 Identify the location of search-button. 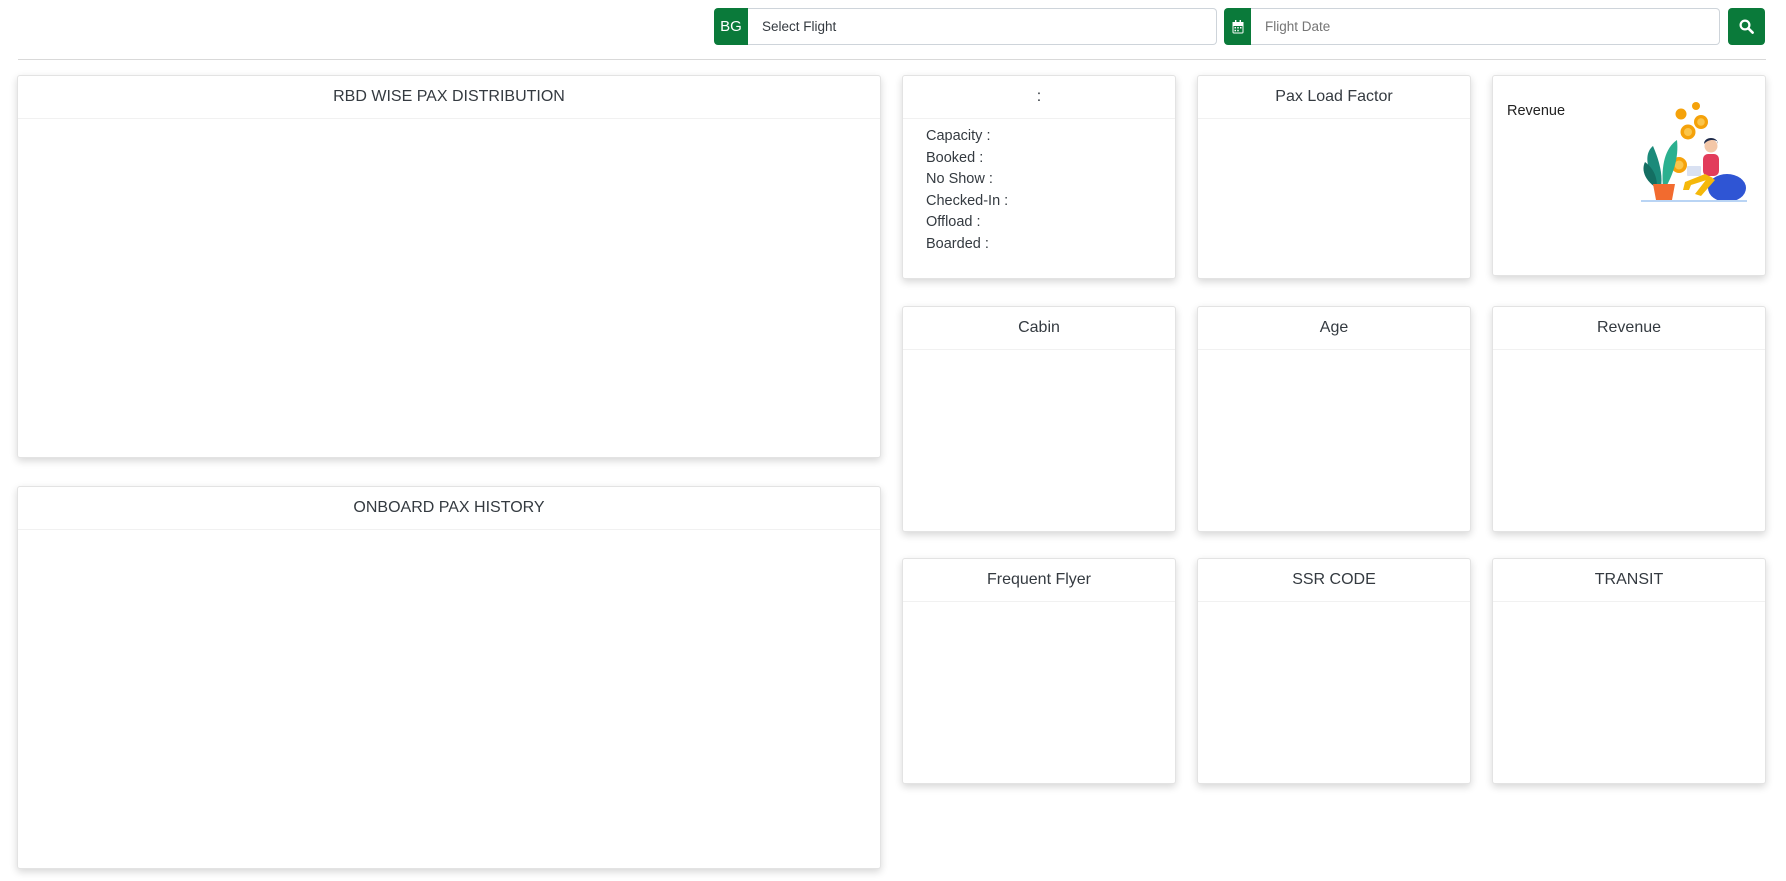
(1746, 26).